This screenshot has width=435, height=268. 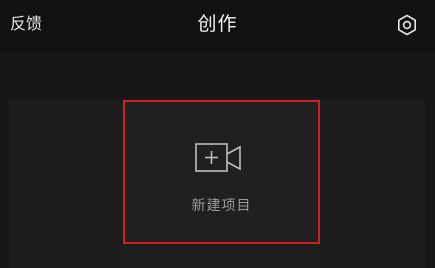 I want to click on page-title: 创作, so click(x=217, y=24).